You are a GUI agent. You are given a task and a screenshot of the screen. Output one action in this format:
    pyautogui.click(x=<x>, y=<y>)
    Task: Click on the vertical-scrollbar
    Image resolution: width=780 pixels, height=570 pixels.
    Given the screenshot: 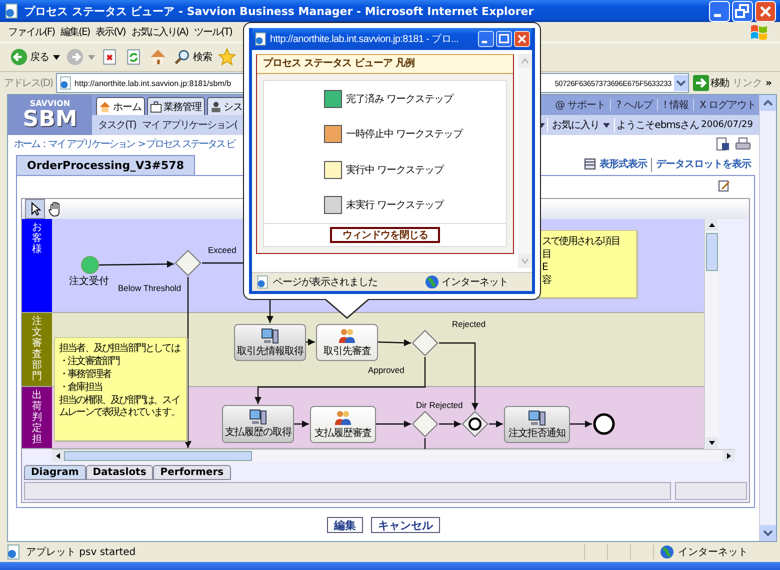 What is the action you would take?
    pyautogui.click(x=711, y=334)
    